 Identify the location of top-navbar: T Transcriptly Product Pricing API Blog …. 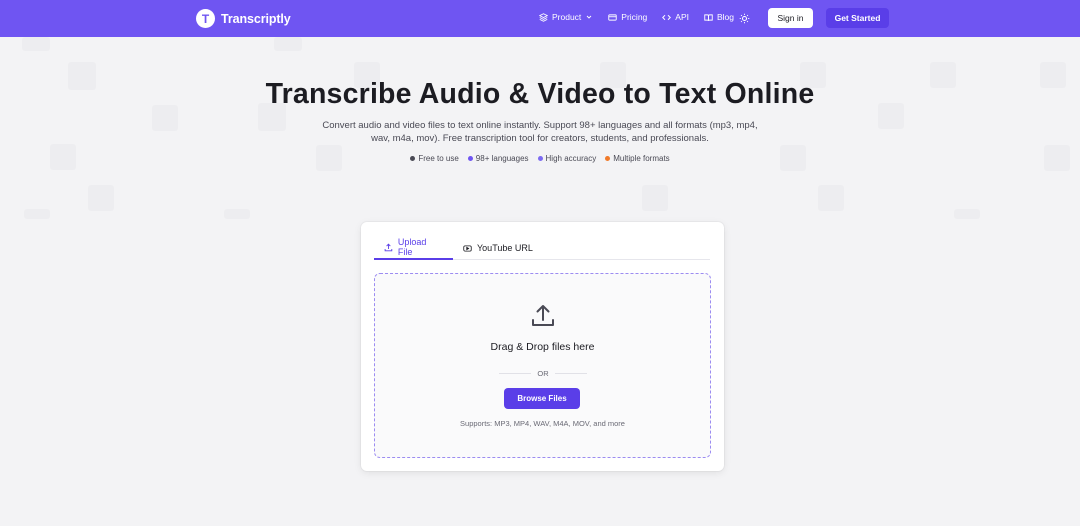
(540, 18).